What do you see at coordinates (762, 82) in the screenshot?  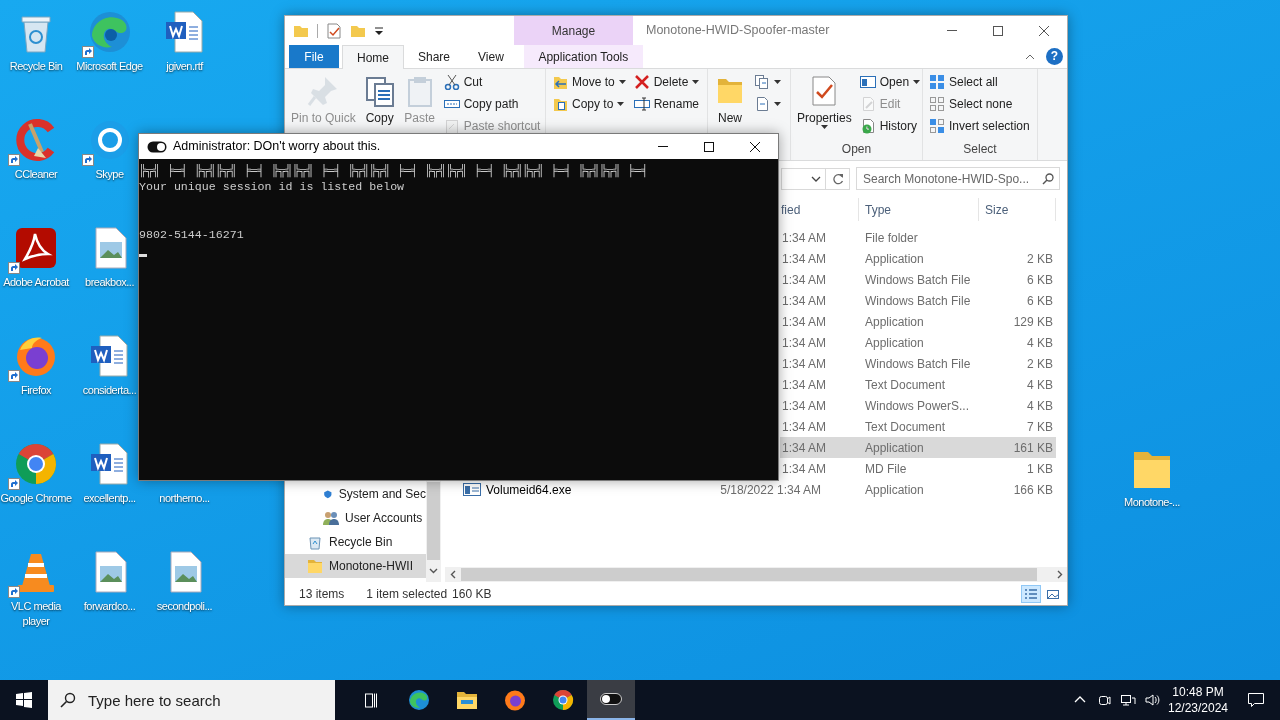 I see `new-item-icon` at bounding box center [762, 82].